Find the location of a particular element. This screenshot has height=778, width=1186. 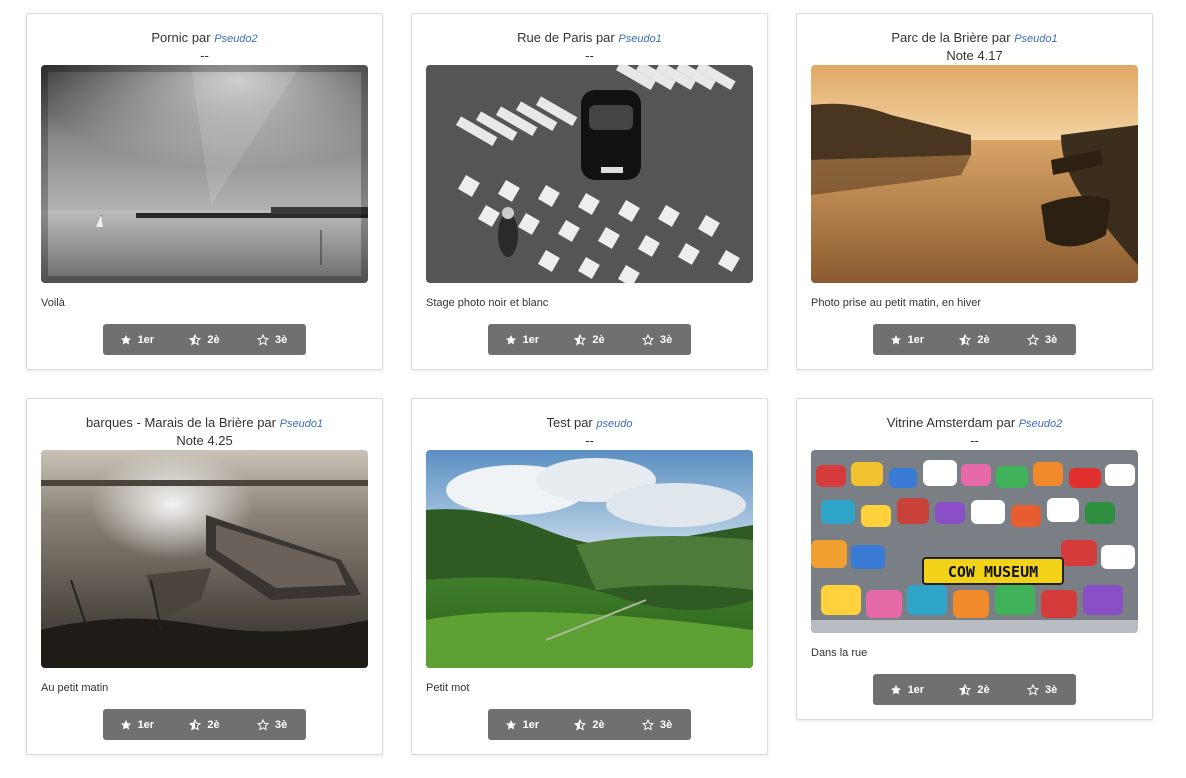

photo-caption: Au petit matin is located at coordinates (75, 688).